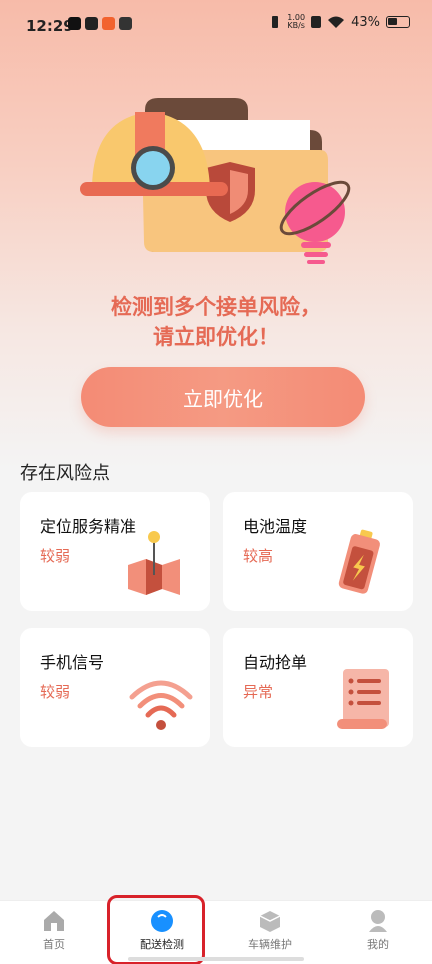 This screenshot has height=964, width=432. I want to click on tab-label: 车辆维护, so click(270, 944).